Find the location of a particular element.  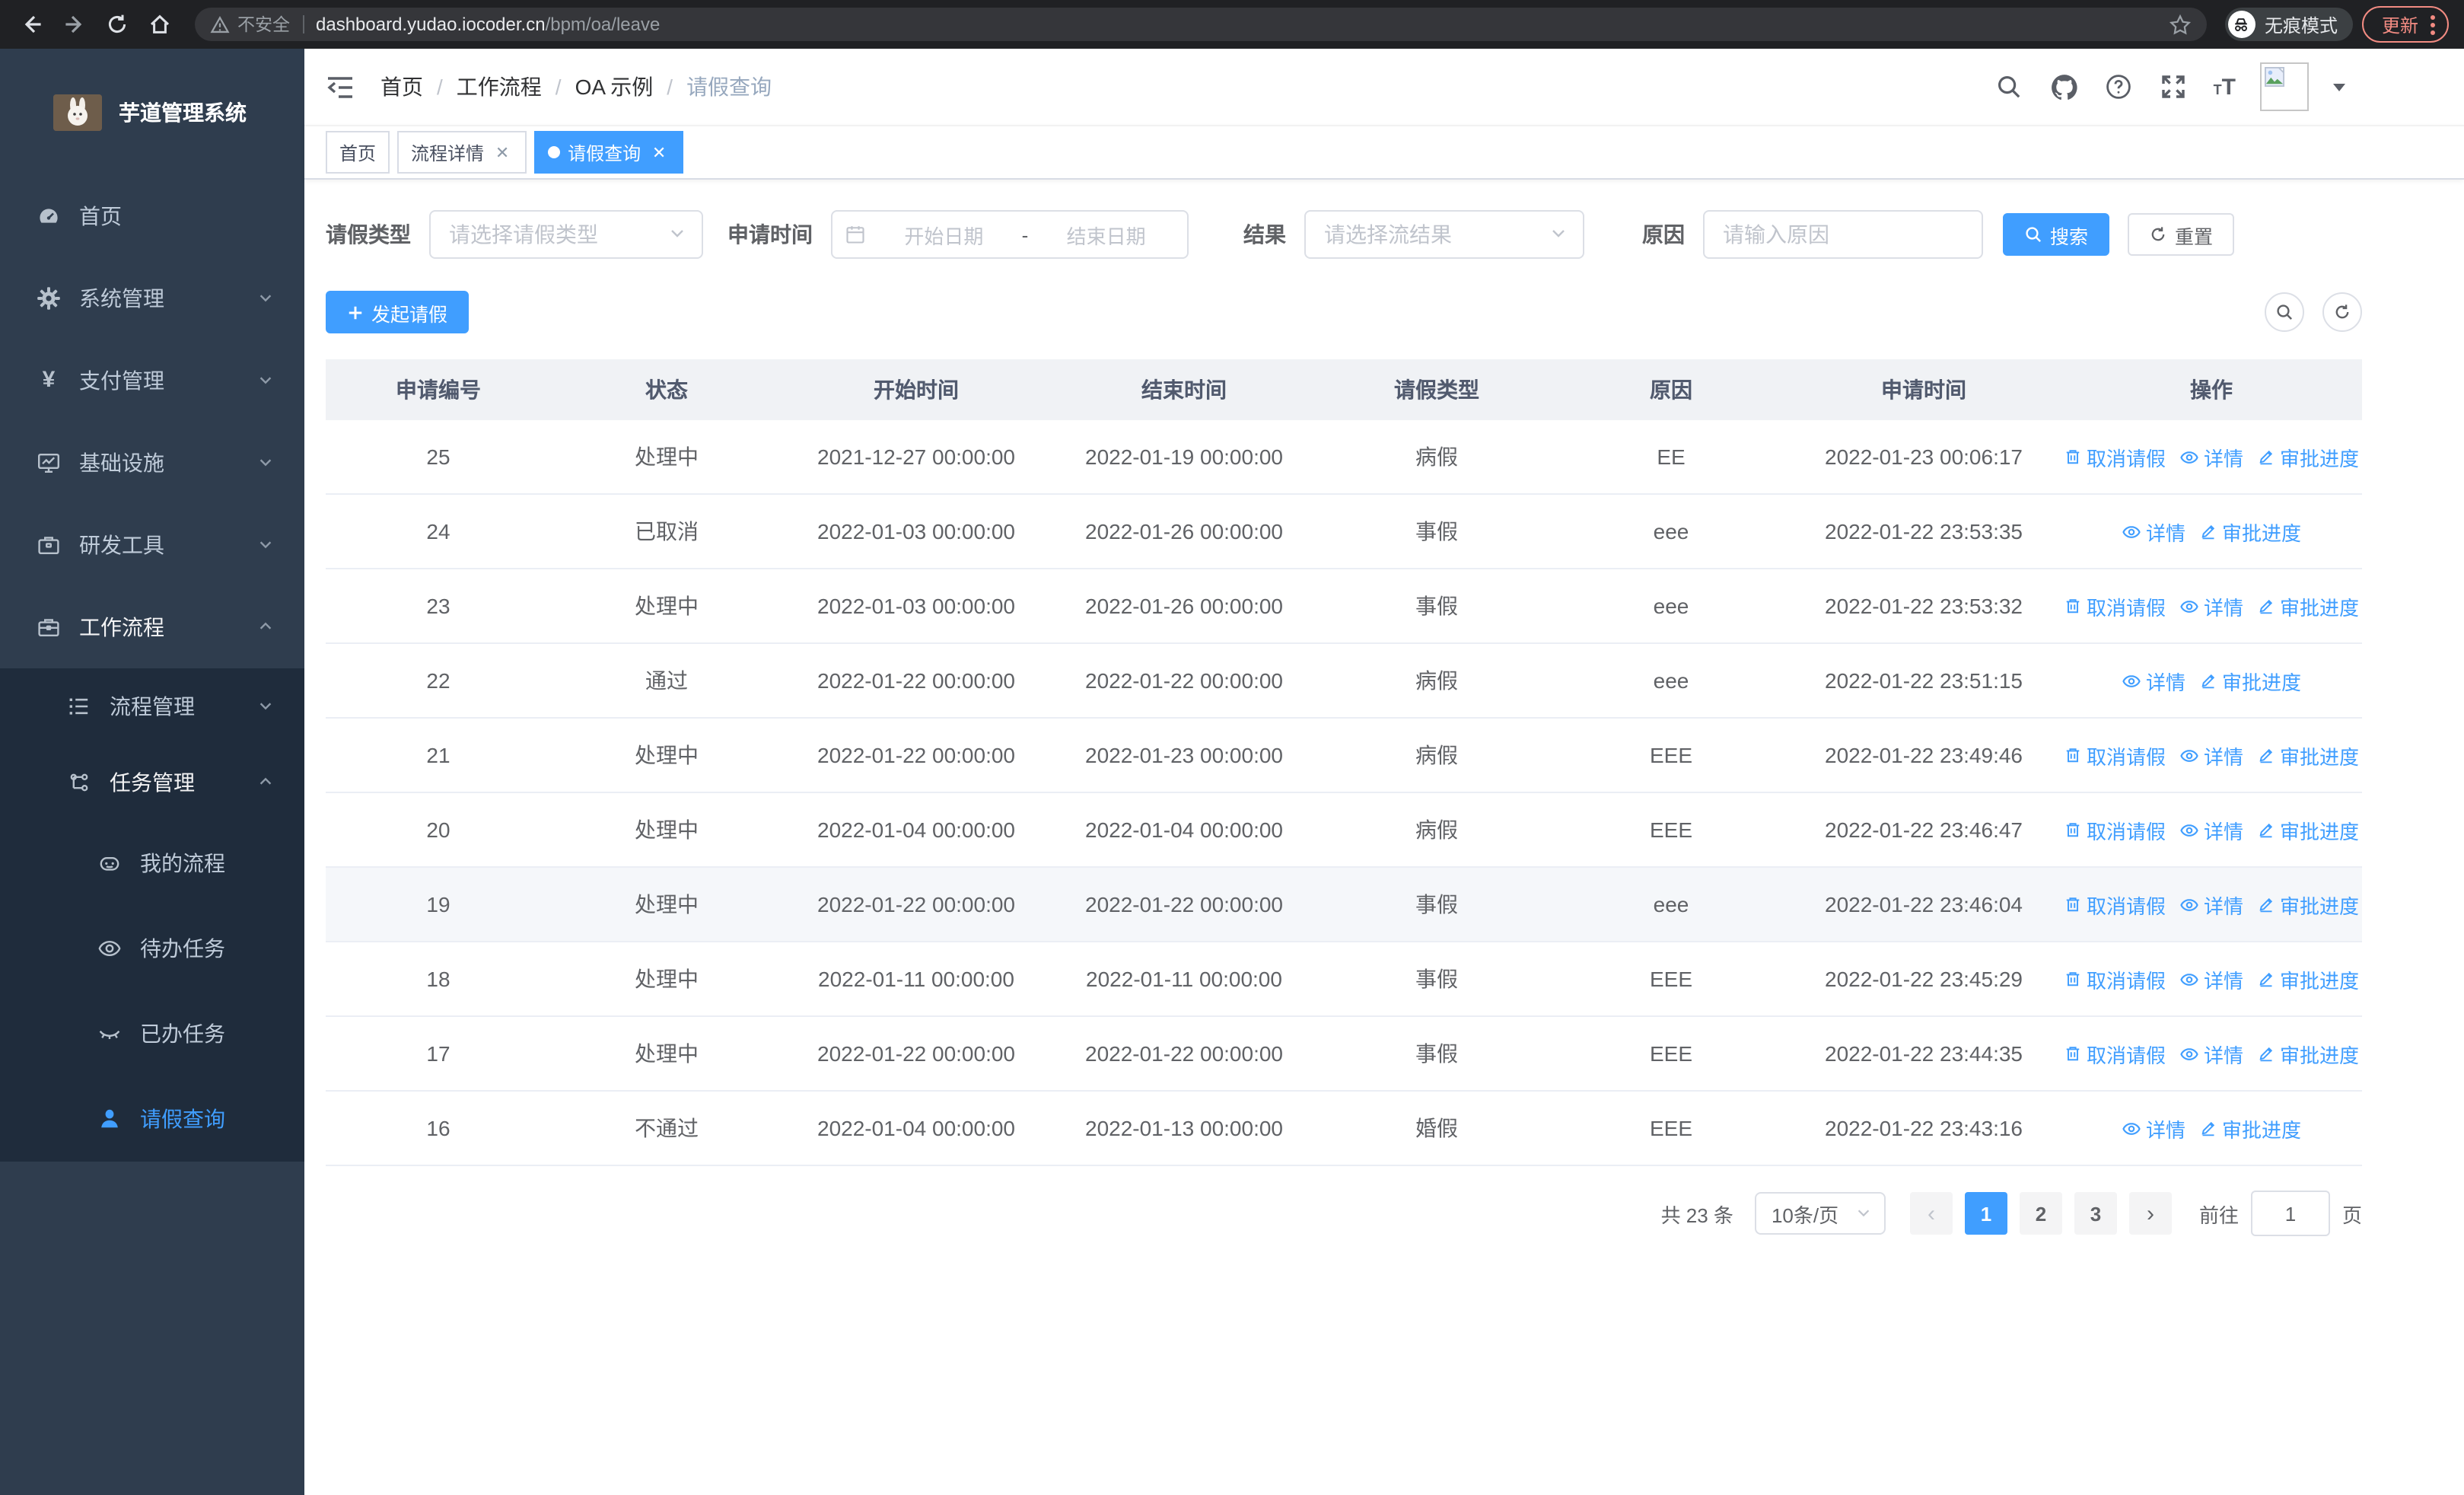

sidebar-item-infrastructure: 基础设施 is located at coordinates (152, 463).